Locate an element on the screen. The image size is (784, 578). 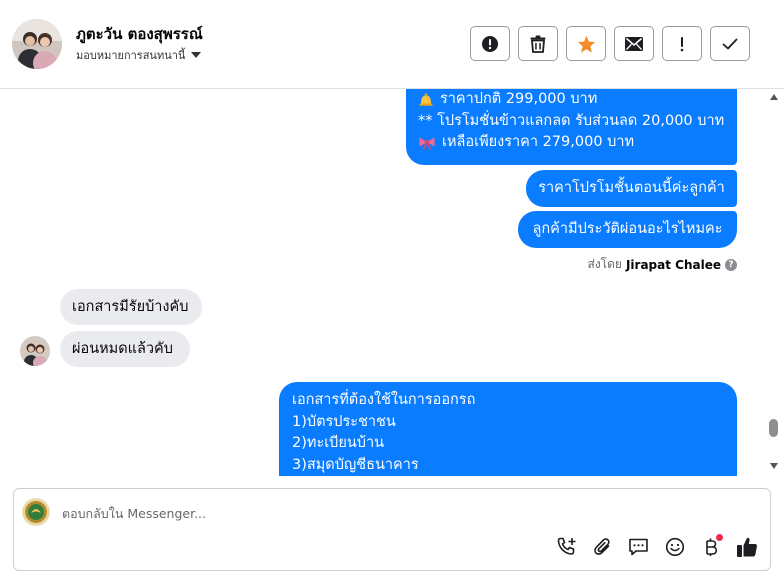
exclamation-icon is located at coordinates (682, 43).